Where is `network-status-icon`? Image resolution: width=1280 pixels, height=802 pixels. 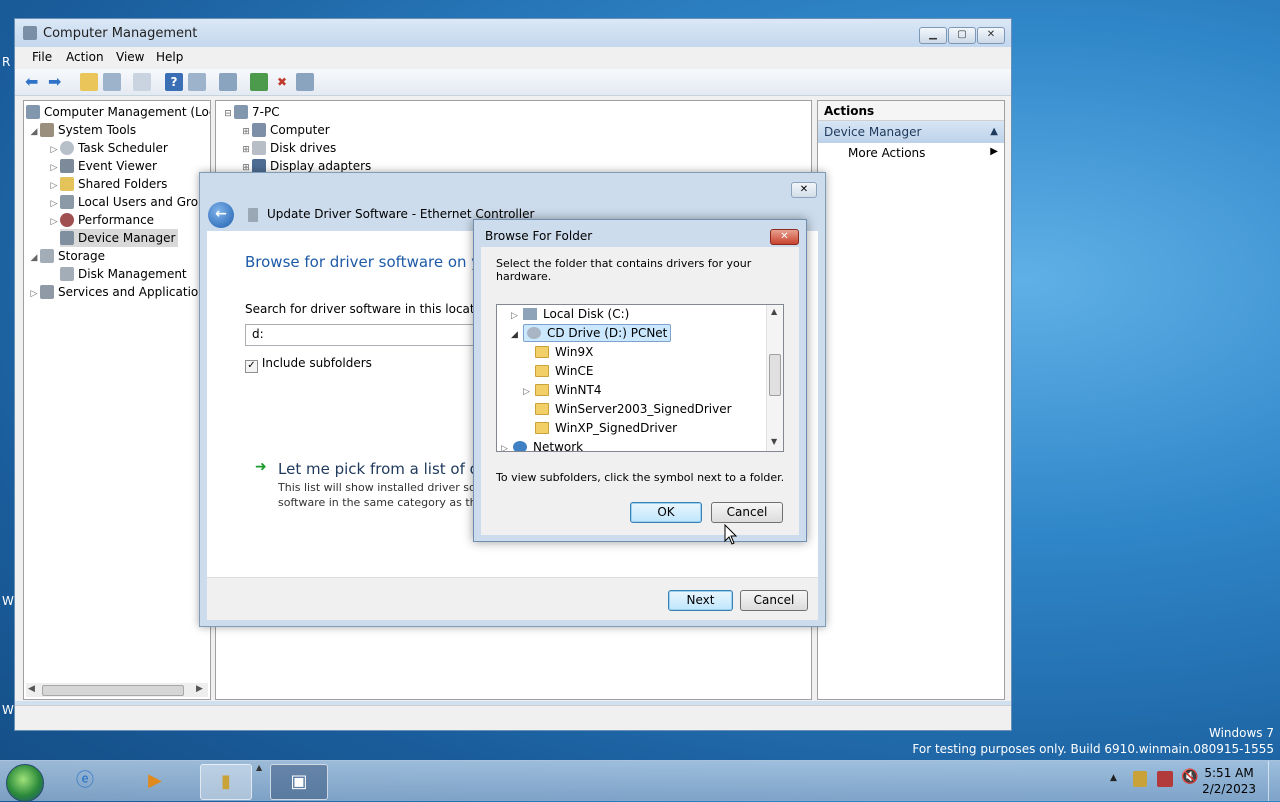 network-status-icon is located at coordinates (1165, 779).